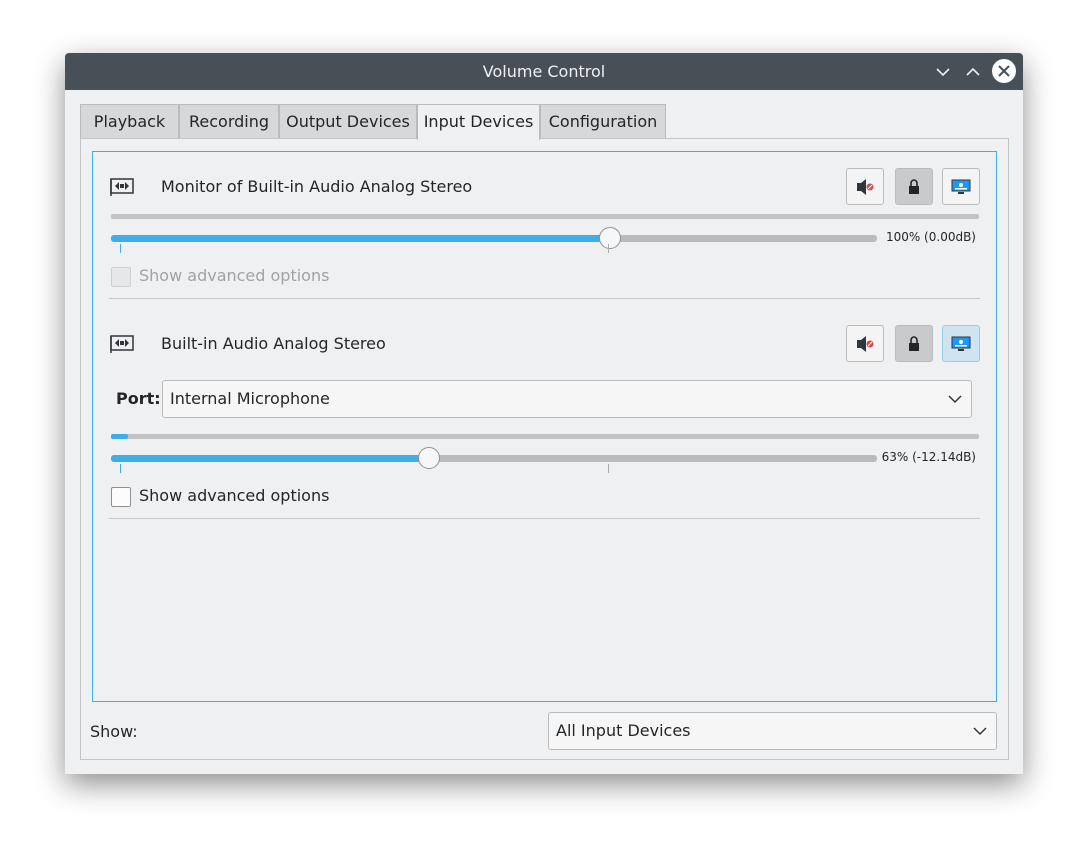 The image size is (1088, 852). Describe the element at coordinates (250, 398) in the screenshot. I see `port-select-value: Internal Microphone` at that location.